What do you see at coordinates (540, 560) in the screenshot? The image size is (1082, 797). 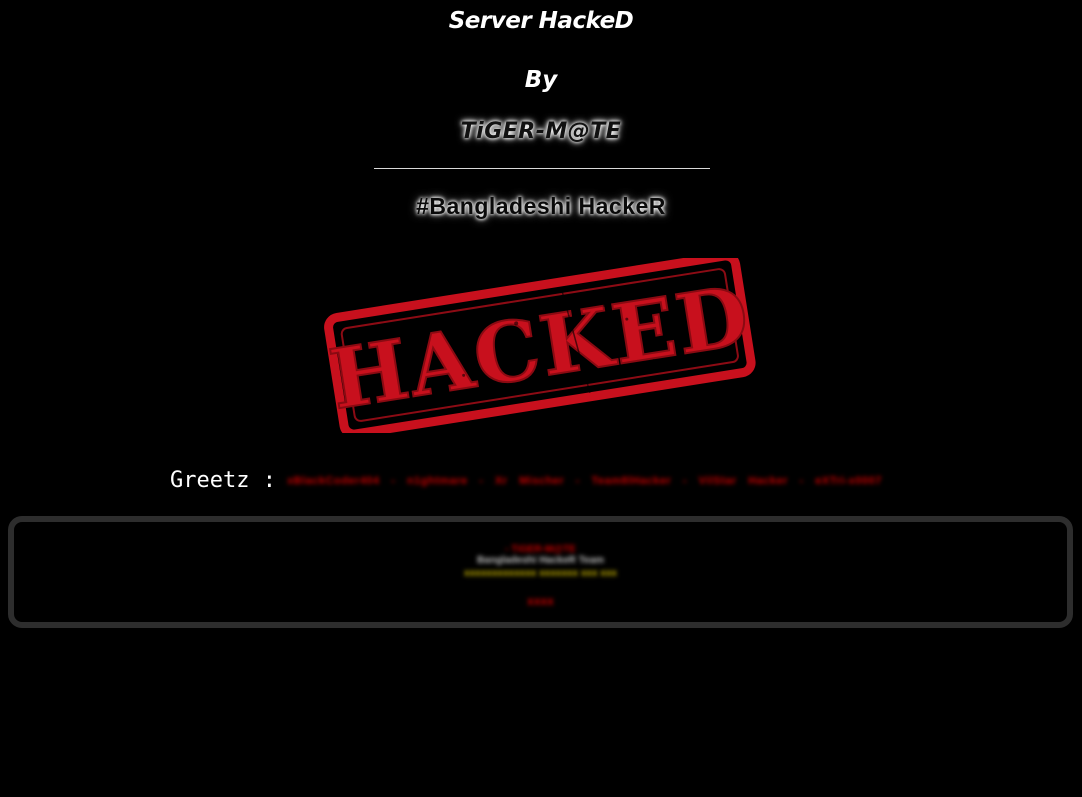 I see `message-line-2: Bangladeshi HackeR Team` at bounding box center [540, 560].